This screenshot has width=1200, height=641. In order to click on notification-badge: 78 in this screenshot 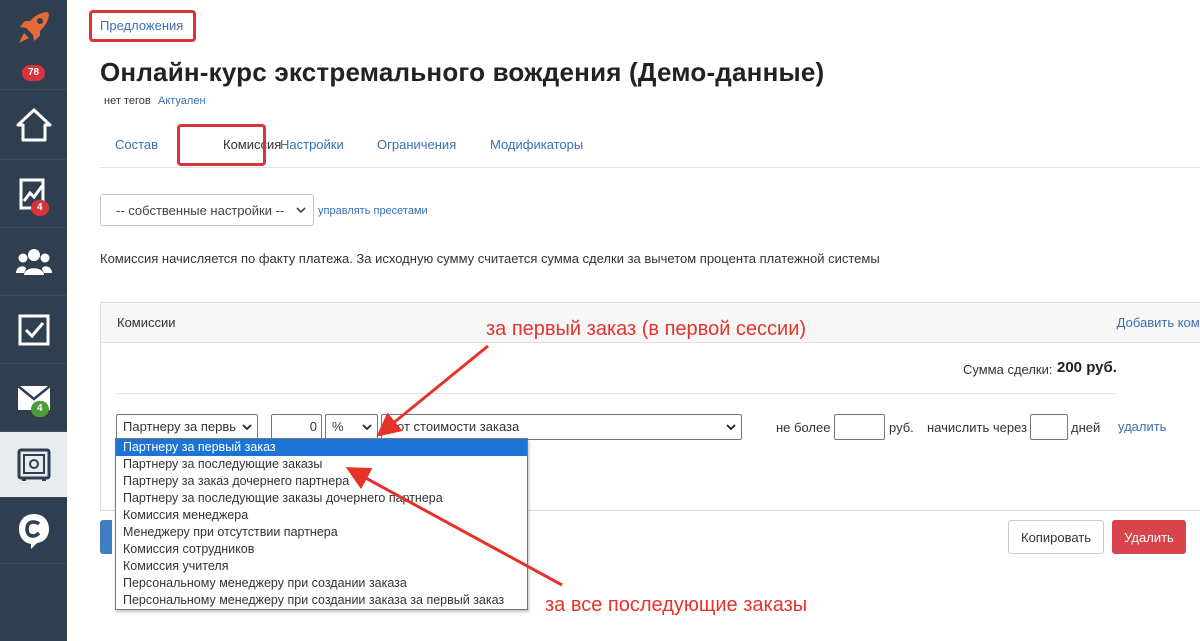, I will do `click(33, 72)`.